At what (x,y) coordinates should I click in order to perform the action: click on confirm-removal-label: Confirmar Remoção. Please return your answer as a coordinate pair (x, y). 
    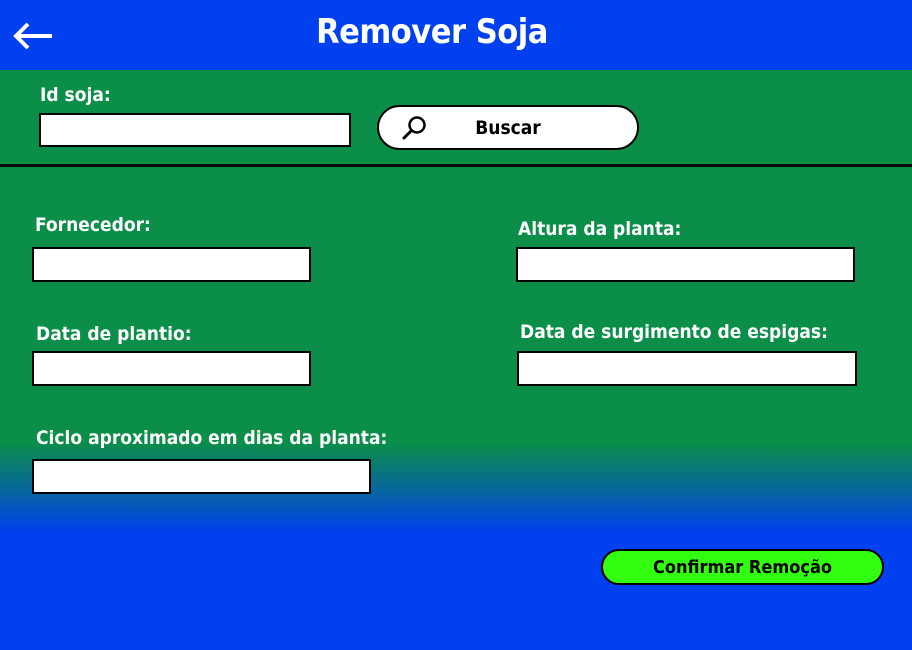
    Looking at the image, I should click on (742, 567).